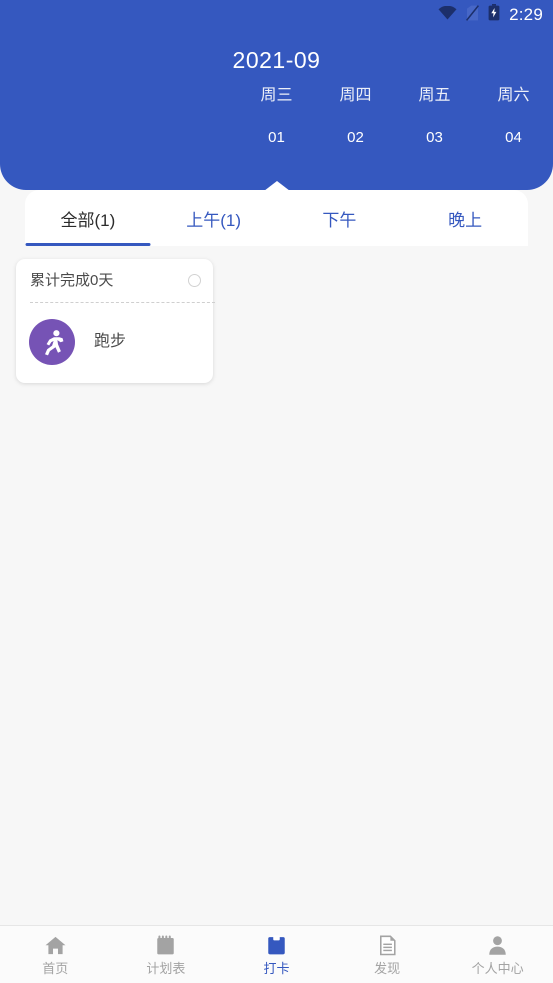 The height and width of the screenshot is (983, 553). I want to click on nav-label: 计划表, so click(166, 968).